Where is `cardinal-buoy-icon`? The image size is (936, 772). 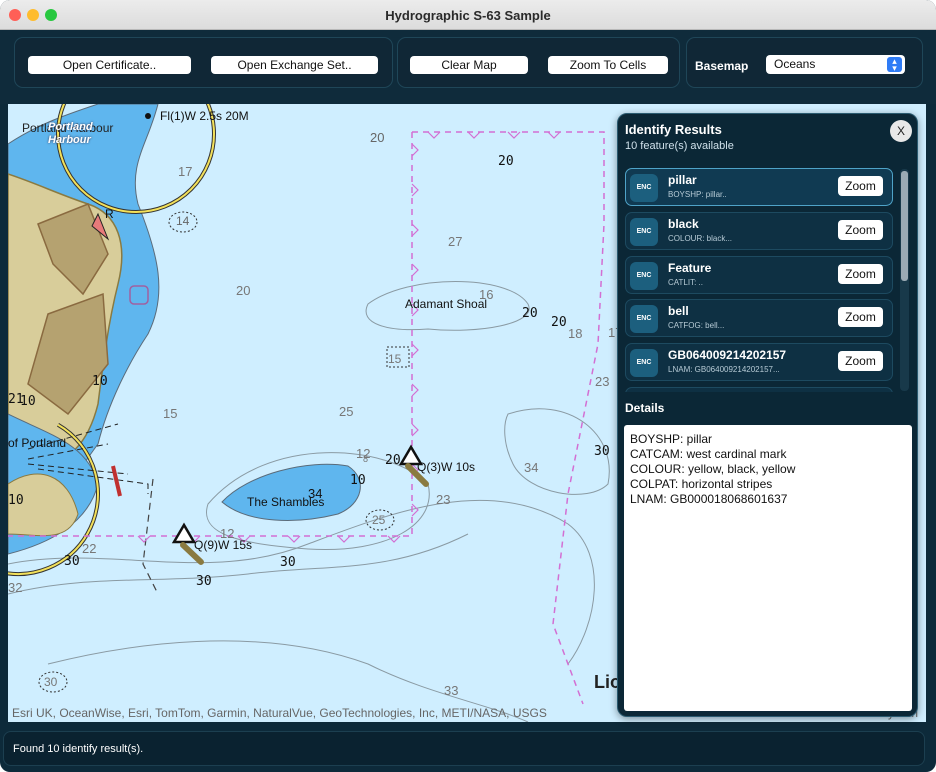 cardinal-buoy-icon is located at coordinates (184, 533).